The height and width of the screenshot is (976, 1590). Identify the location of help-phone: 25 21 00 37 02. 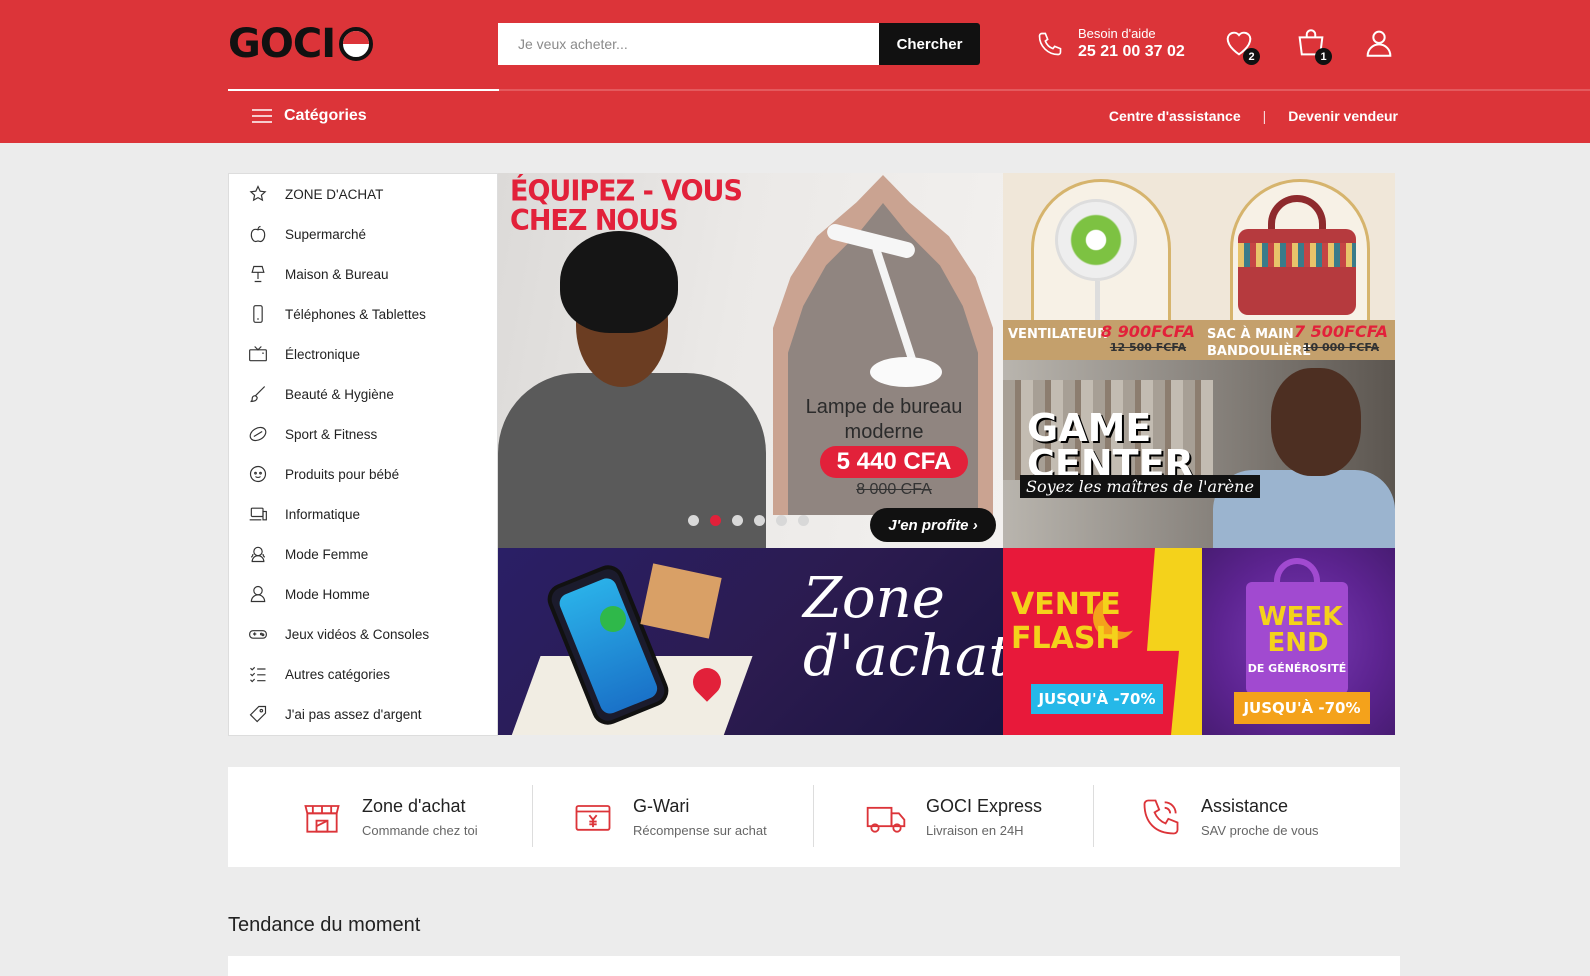
(1131, 51).